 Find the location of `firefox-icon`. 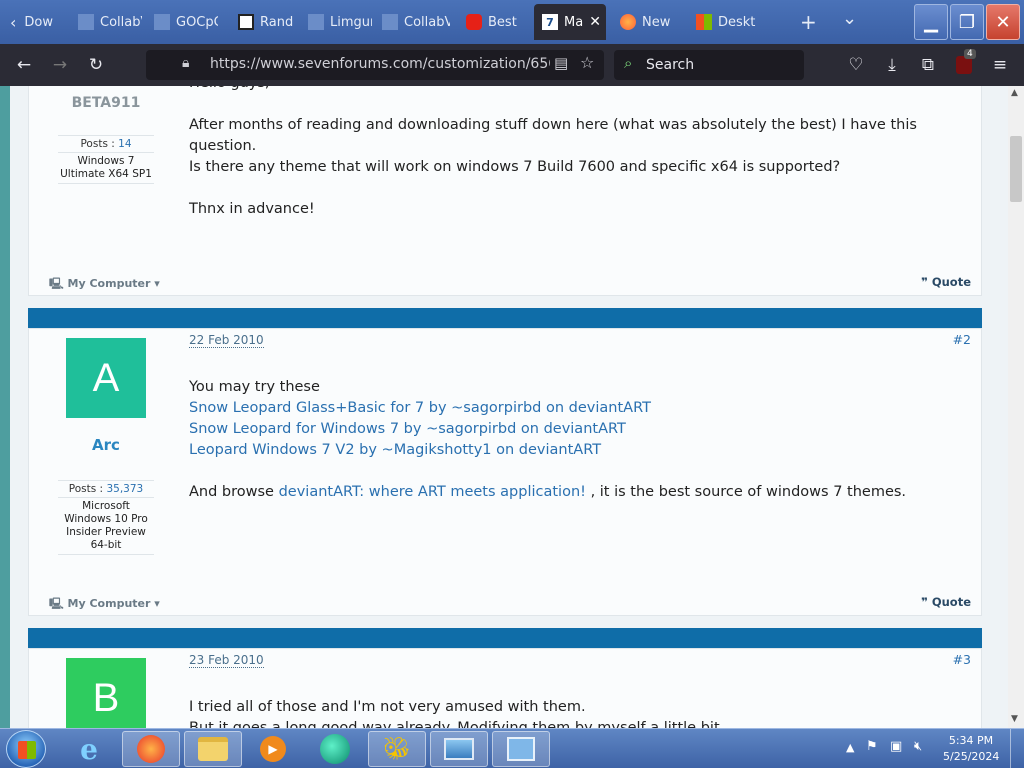

firefox-icon is located at coordinates (628, 22).